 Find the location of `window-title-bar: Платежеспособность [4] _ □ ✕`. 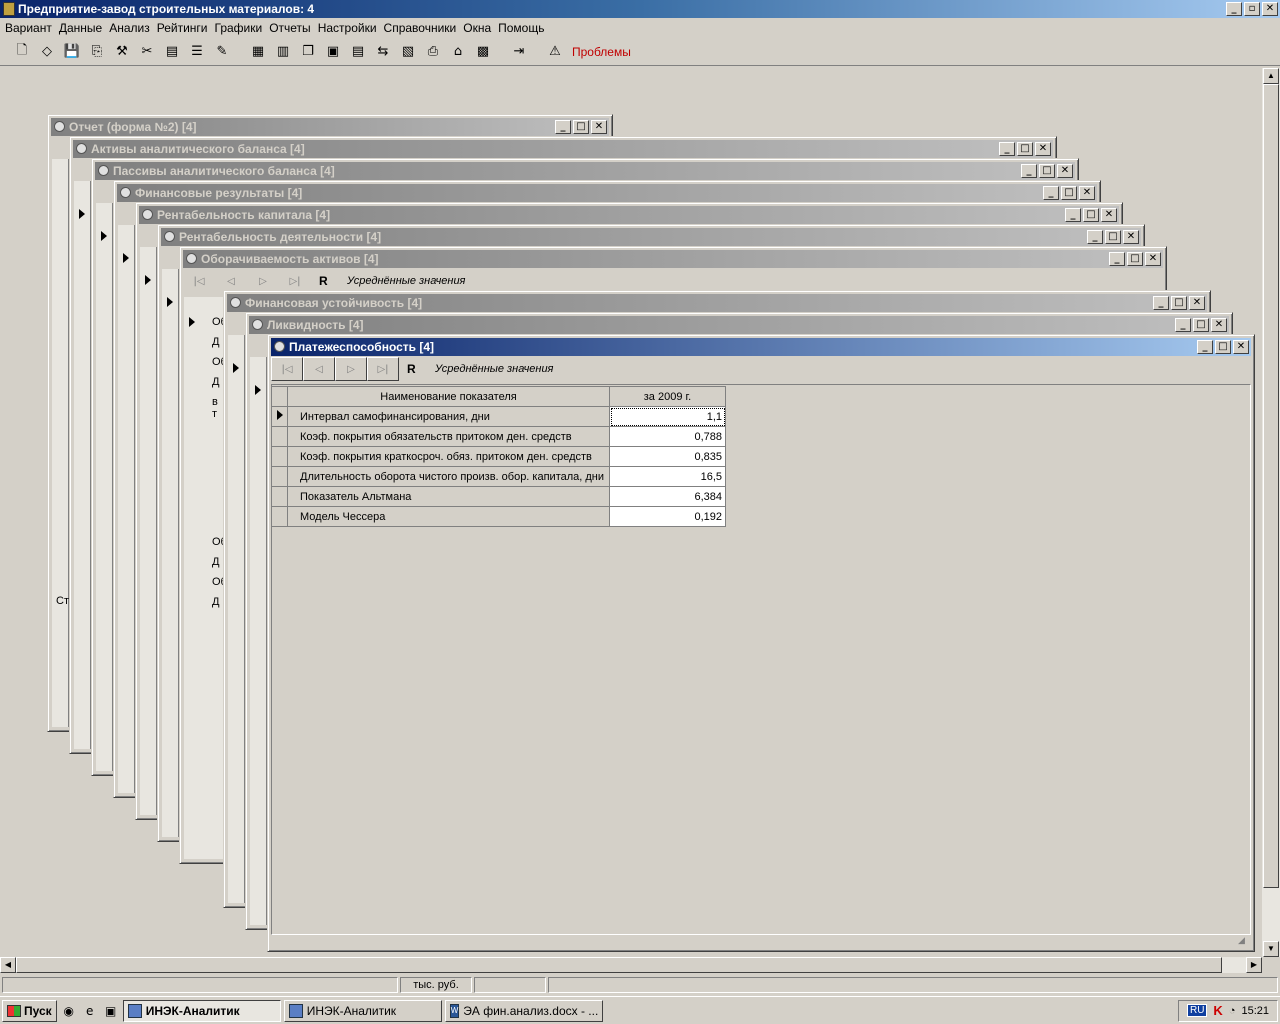

window-title-bar: Платежеспособность [4] _ □ ✕ is located at coordinates (761, 347).